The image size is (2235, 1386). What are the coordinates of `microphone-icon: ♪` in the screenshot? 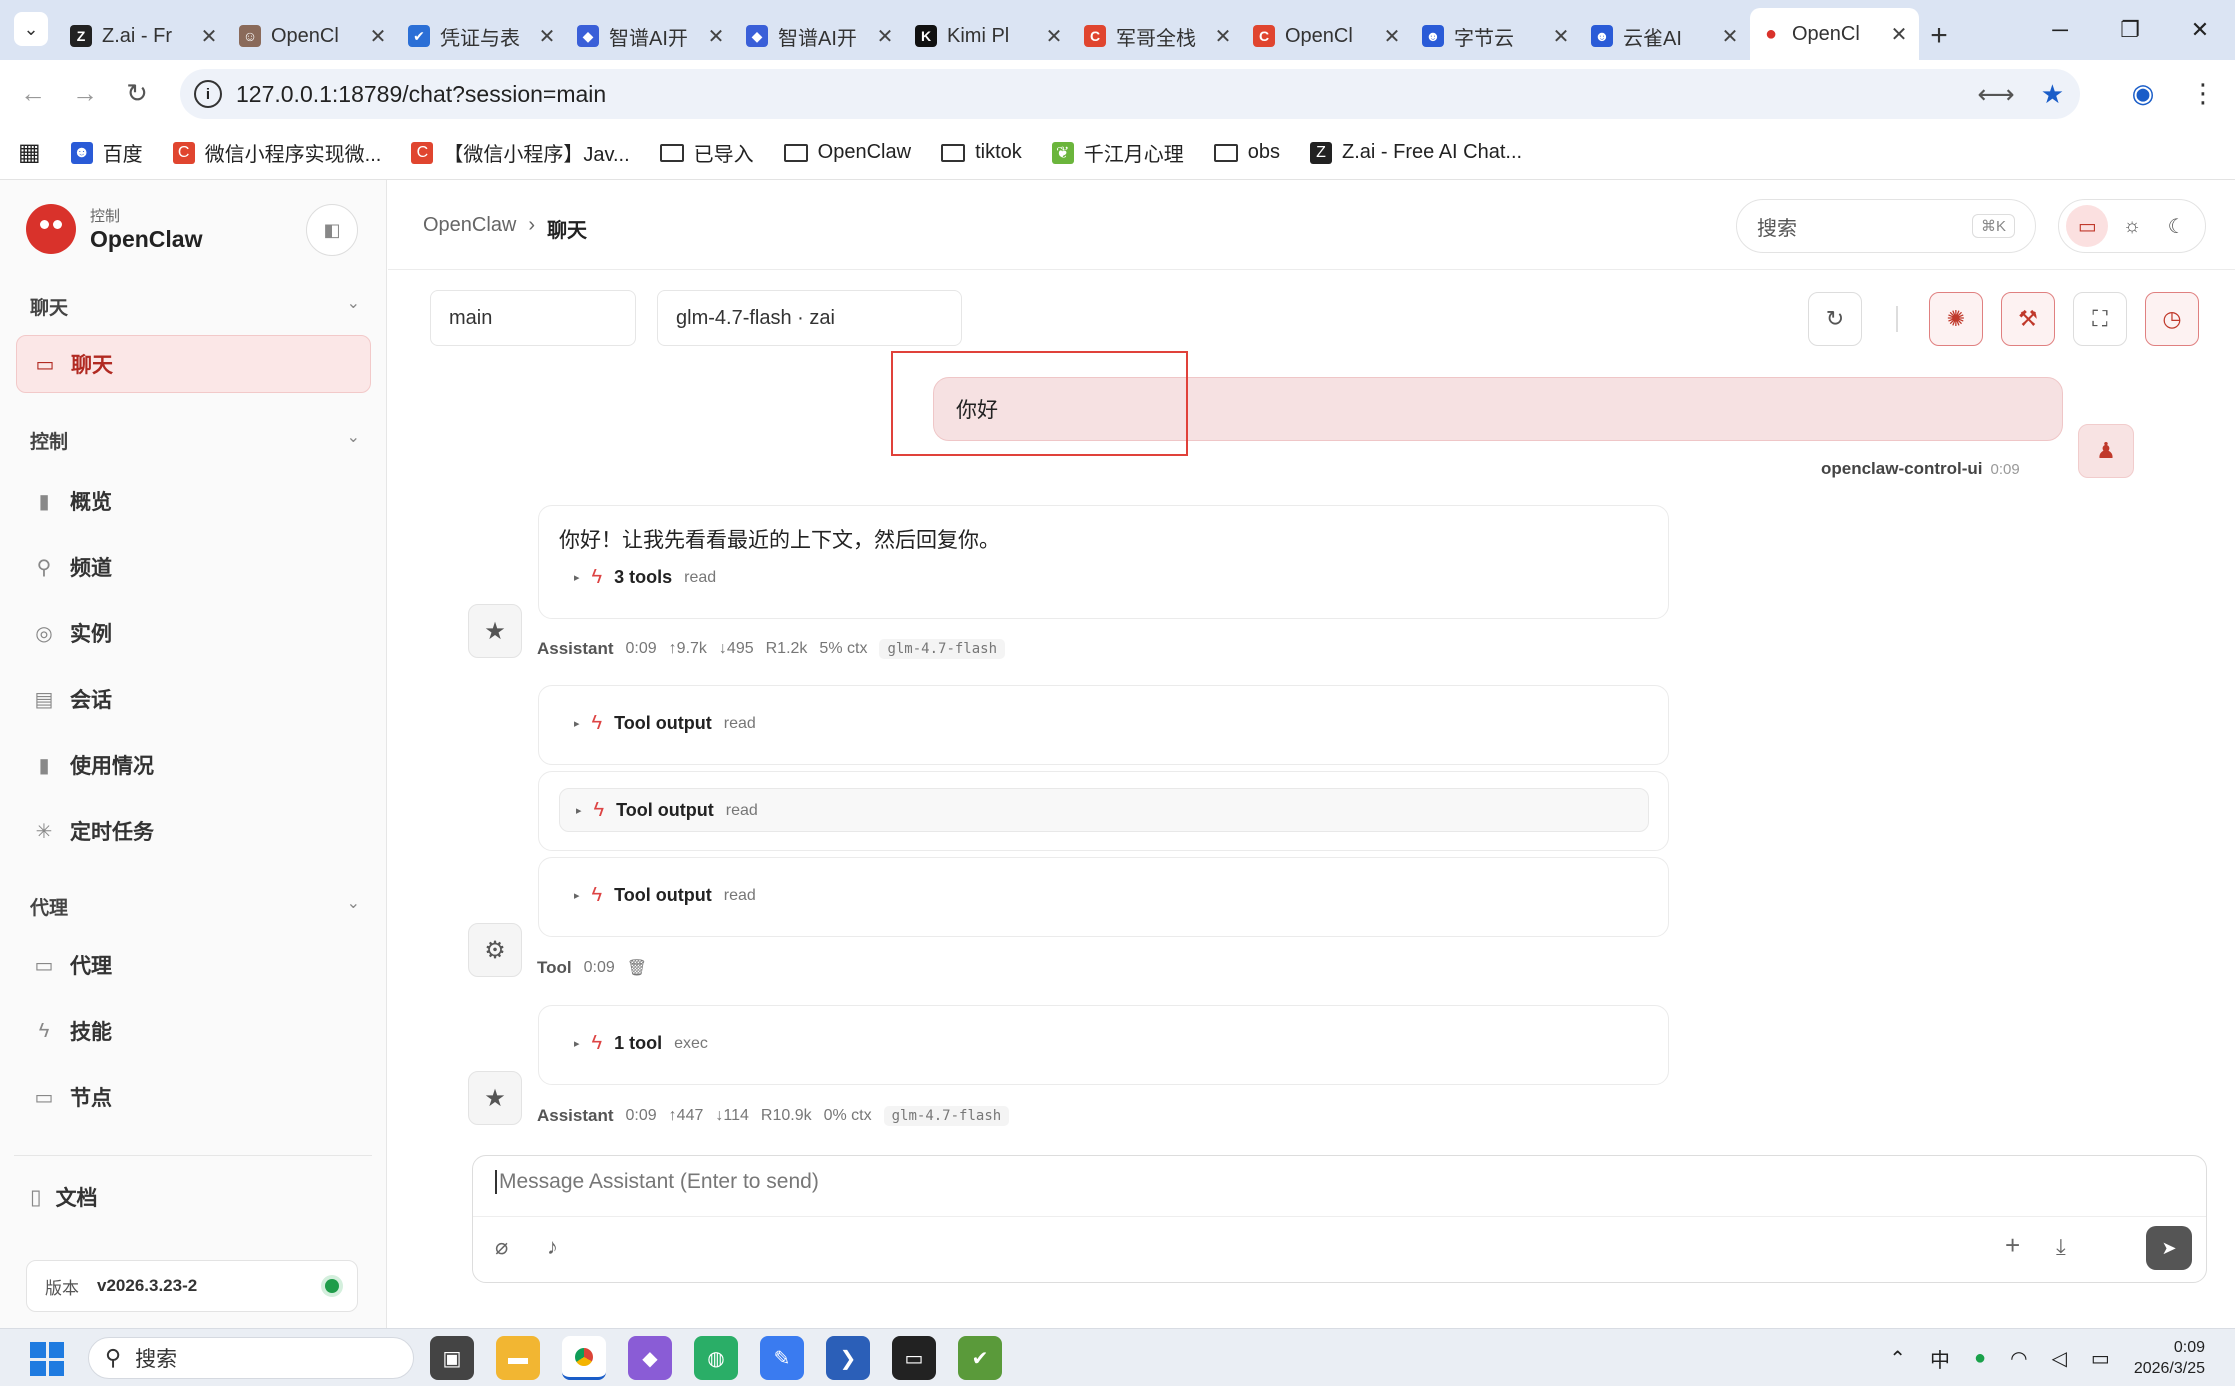 It's located at (552, 1247).